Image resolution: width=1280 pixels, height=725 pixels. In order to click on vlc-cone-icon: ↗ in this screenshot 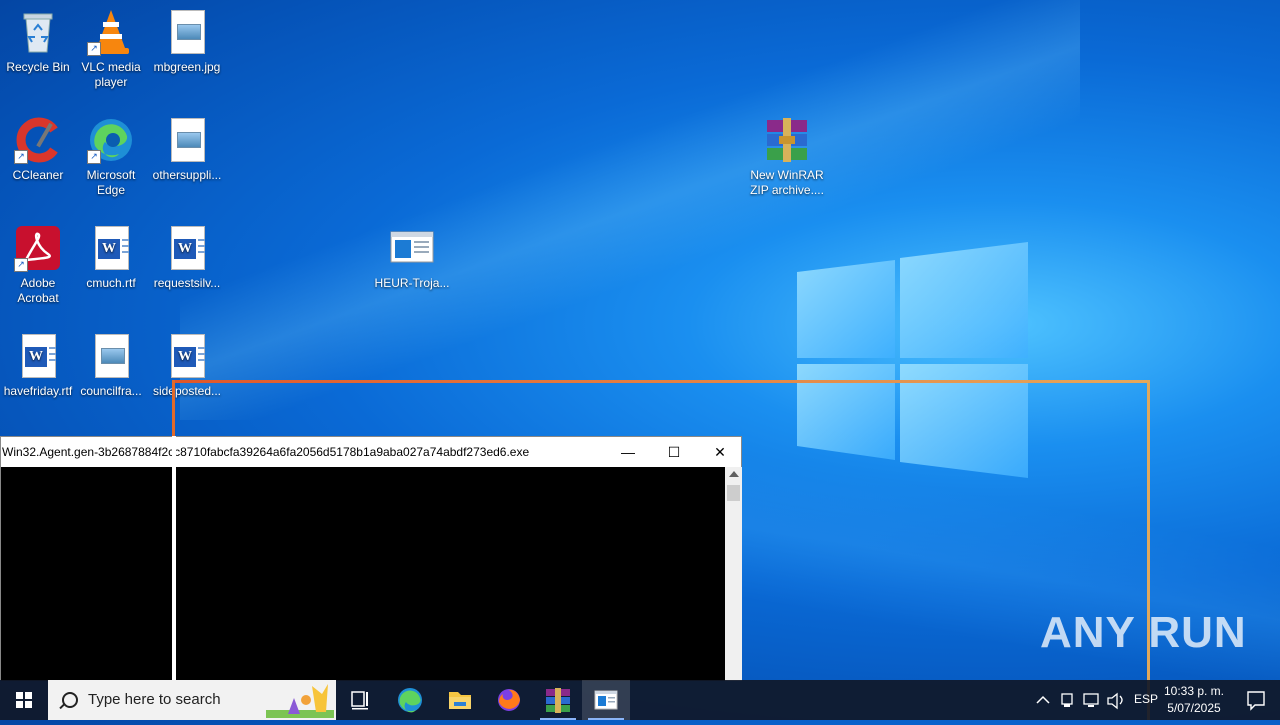, I will do `click(111, 32)`.